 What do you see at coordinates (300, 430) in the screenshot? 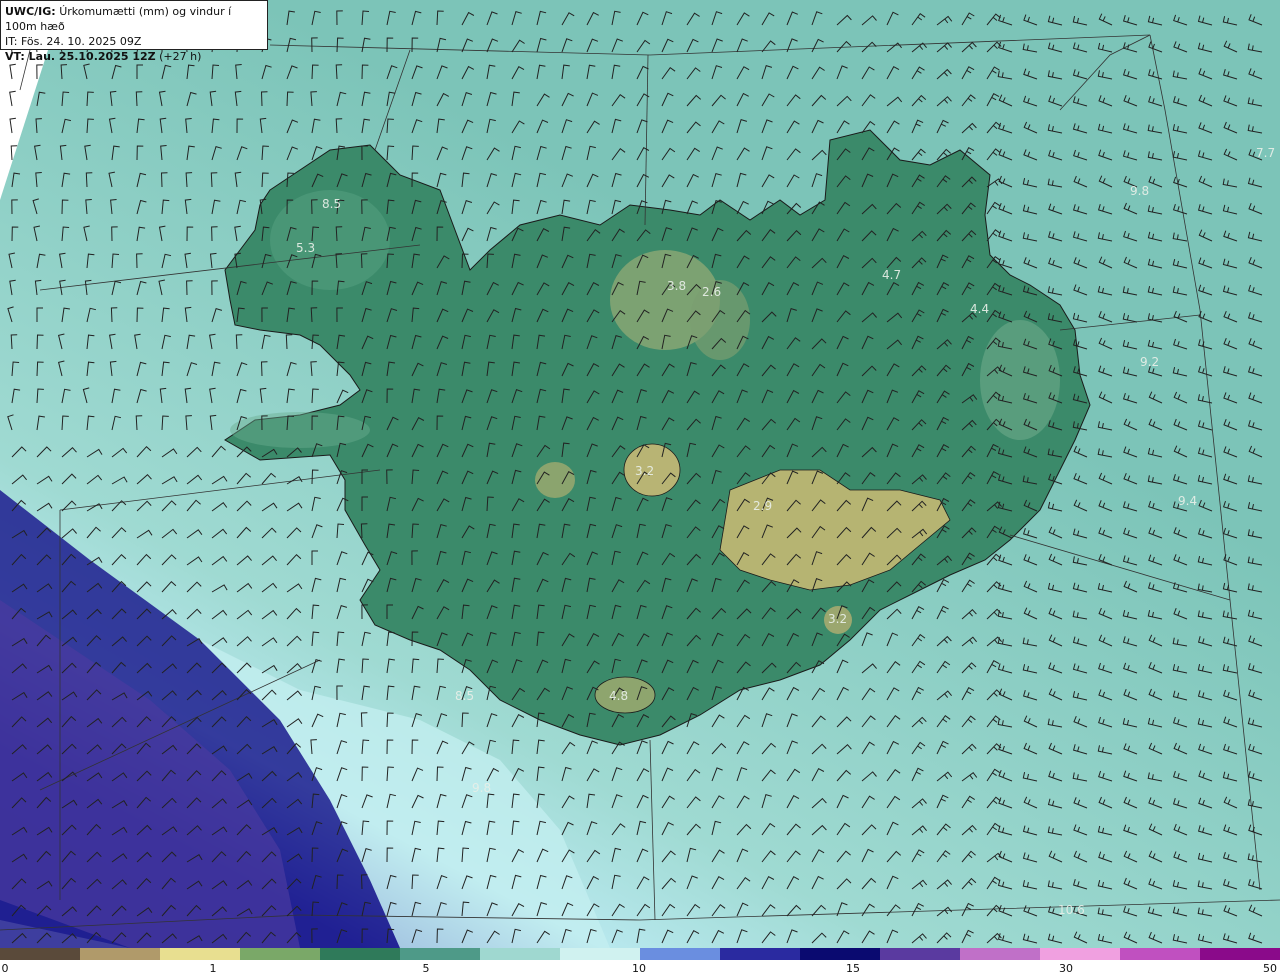
I see `snaefellsnes` at bounding box center [300, 430].